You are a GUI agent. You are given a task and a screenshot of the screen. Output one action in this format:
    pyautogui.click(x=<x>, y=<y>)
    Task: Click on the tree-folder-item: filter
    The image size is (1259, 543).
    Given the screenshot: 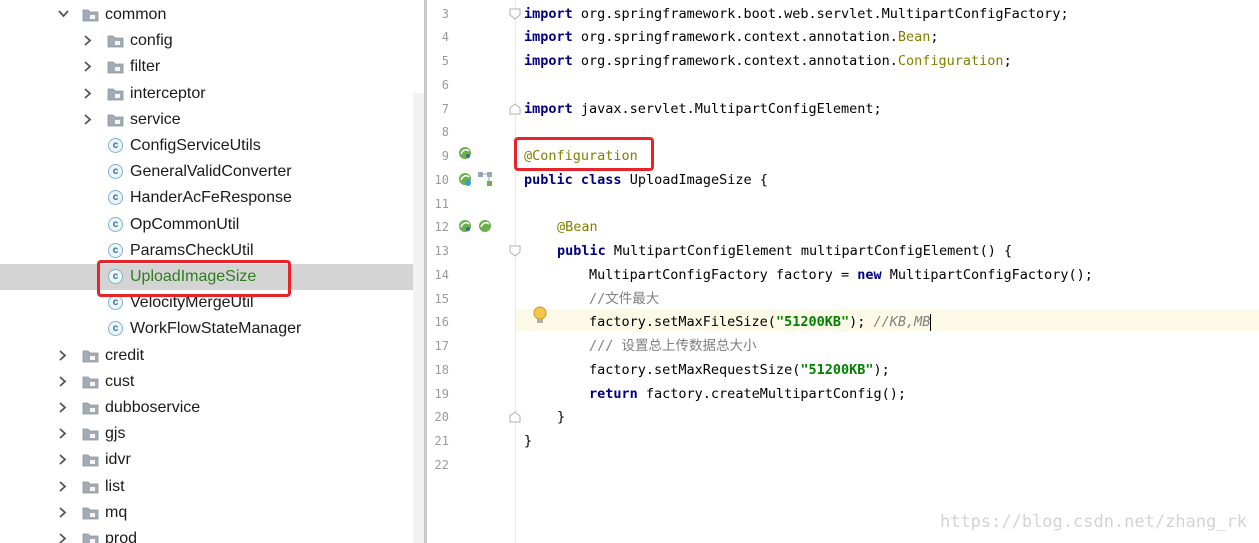 What is the action you would take?
    pyautogui.click(x=212, y=67)
    